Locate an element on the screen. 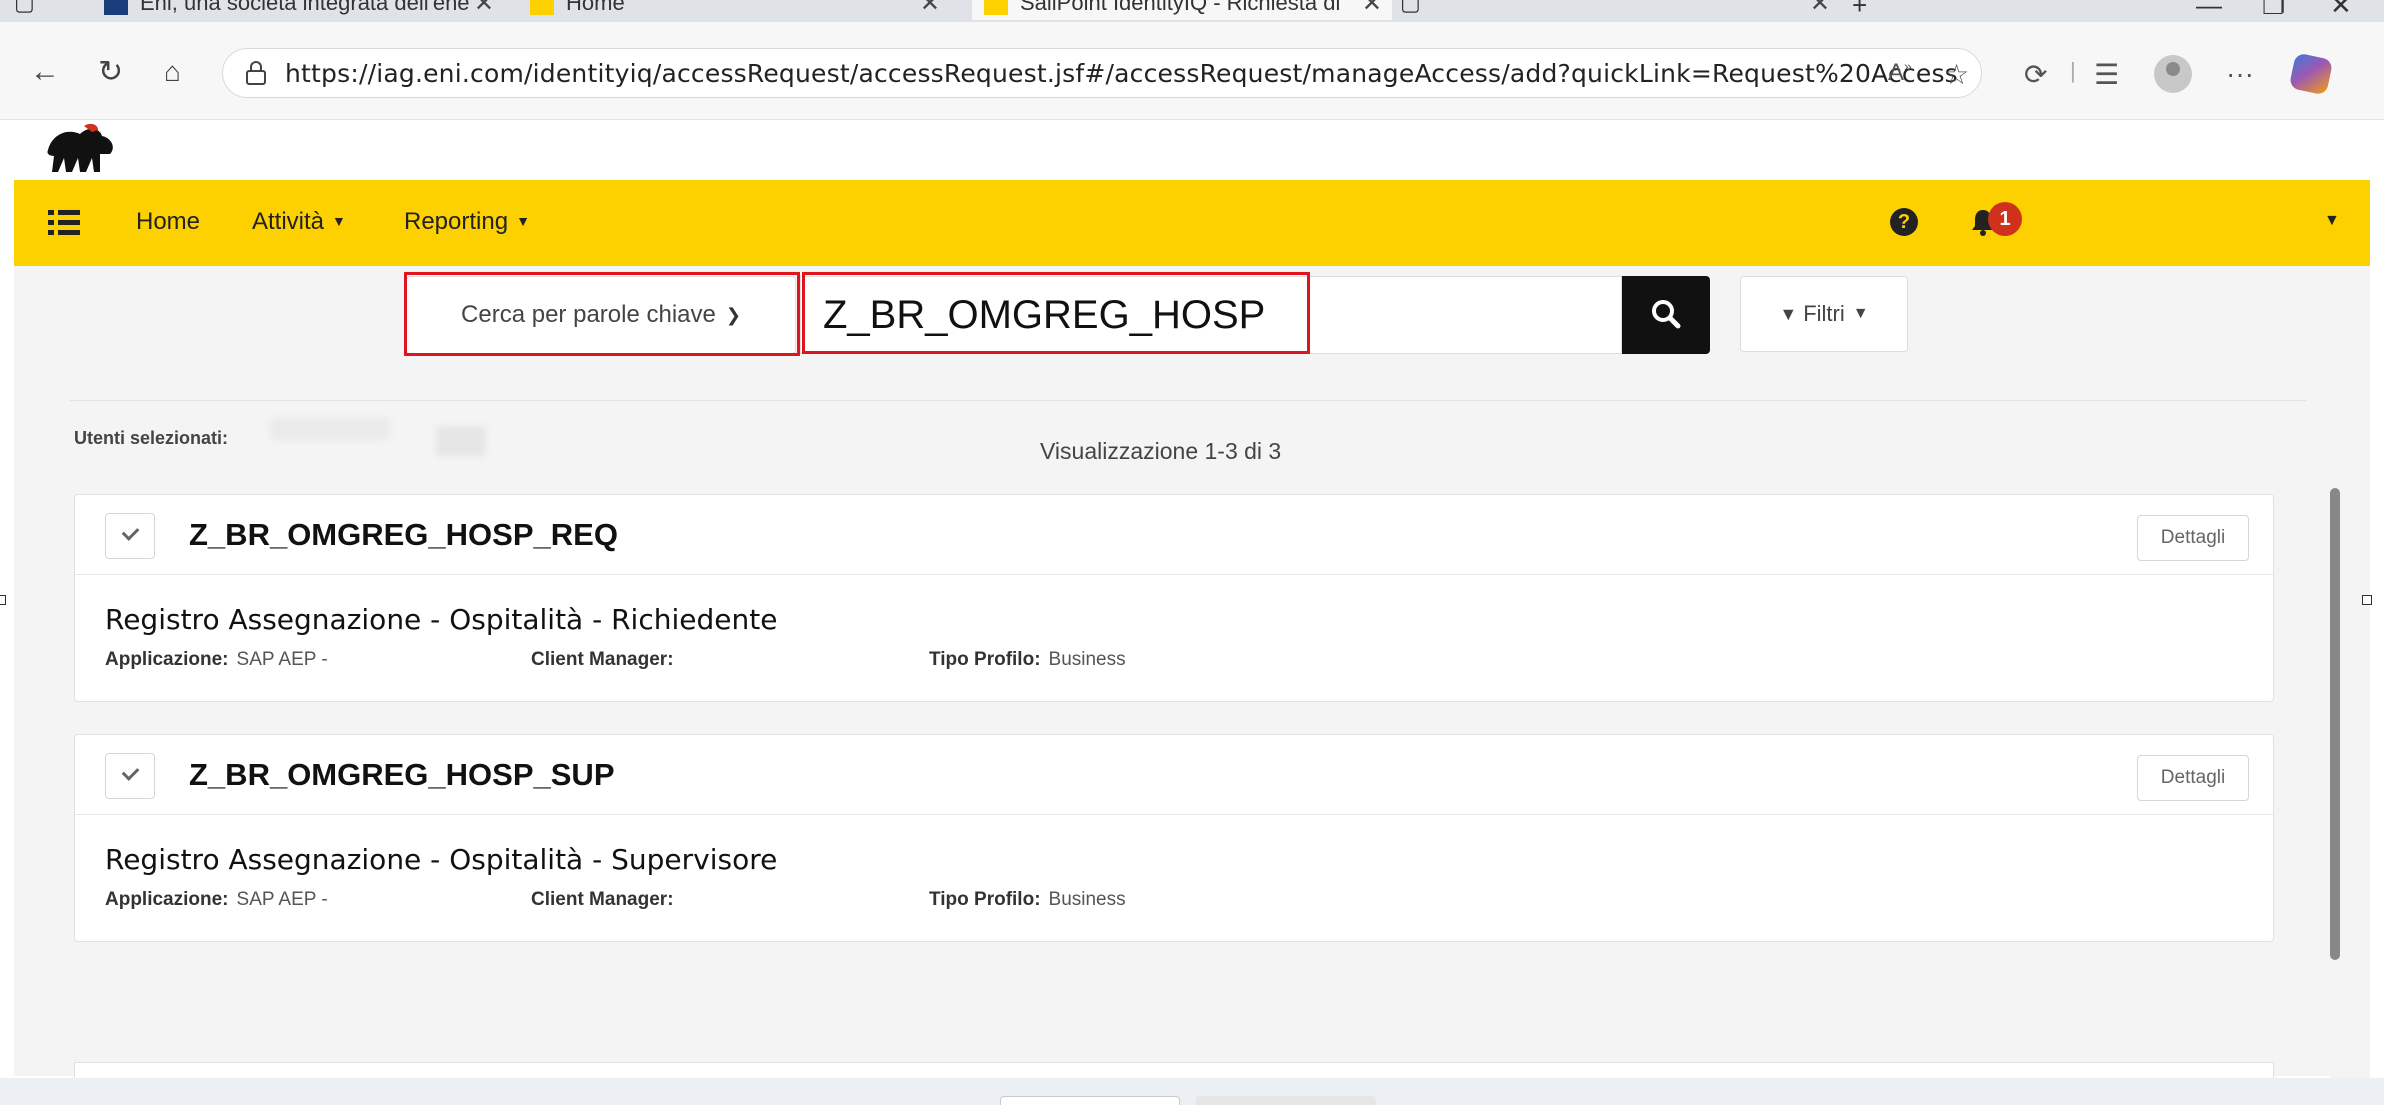 This screenshot has width=2384, height=1105. search-button is located at coordinates (1666, 315).